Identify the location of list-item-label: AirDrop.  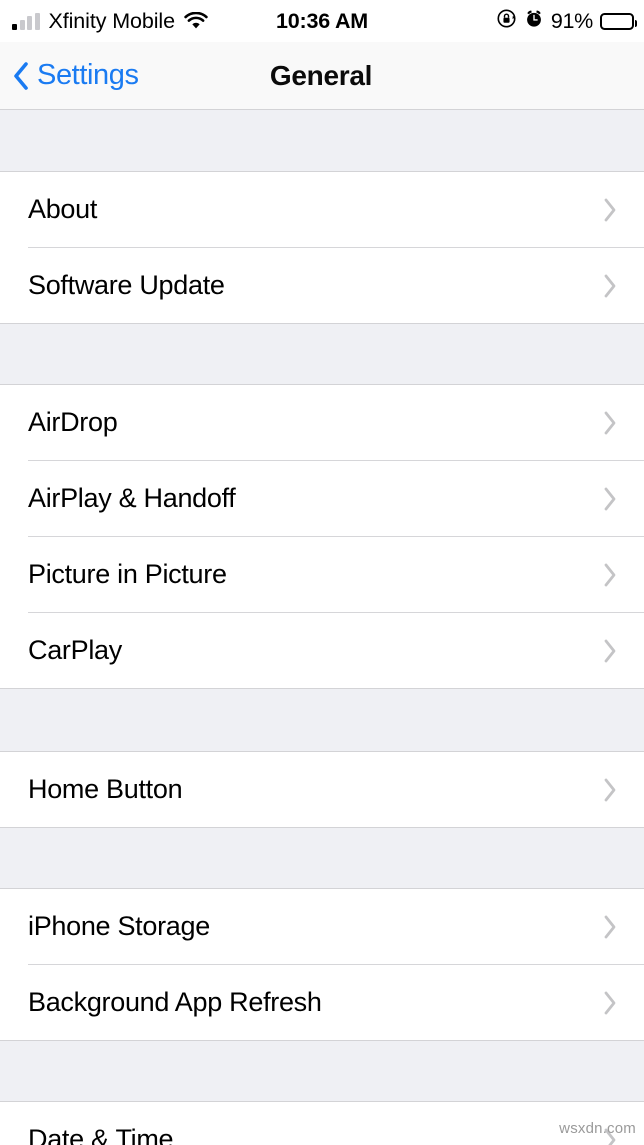
(73, 422).